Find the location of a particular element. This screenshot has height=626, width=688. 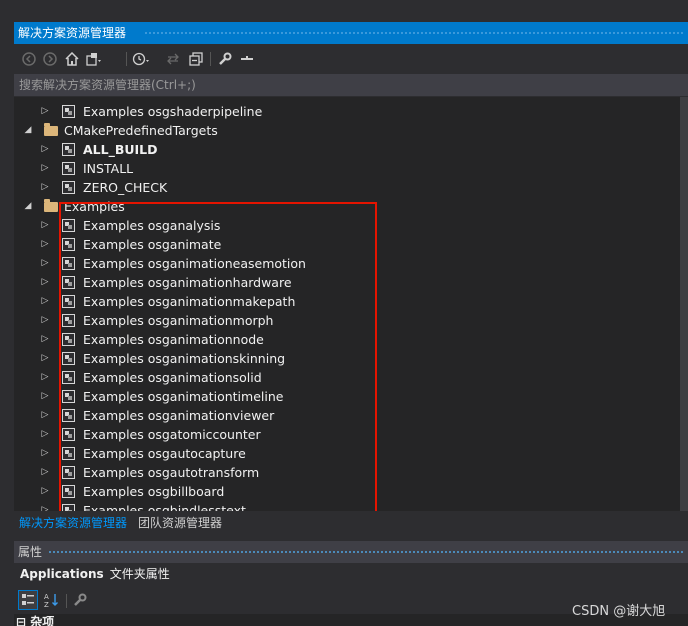

tree-item-label: ZERO_CHECK is located at coordinates (125, 187).